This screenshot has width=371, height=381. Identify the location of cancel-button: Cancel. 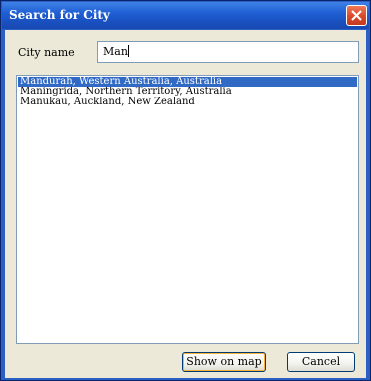
(321, 362).